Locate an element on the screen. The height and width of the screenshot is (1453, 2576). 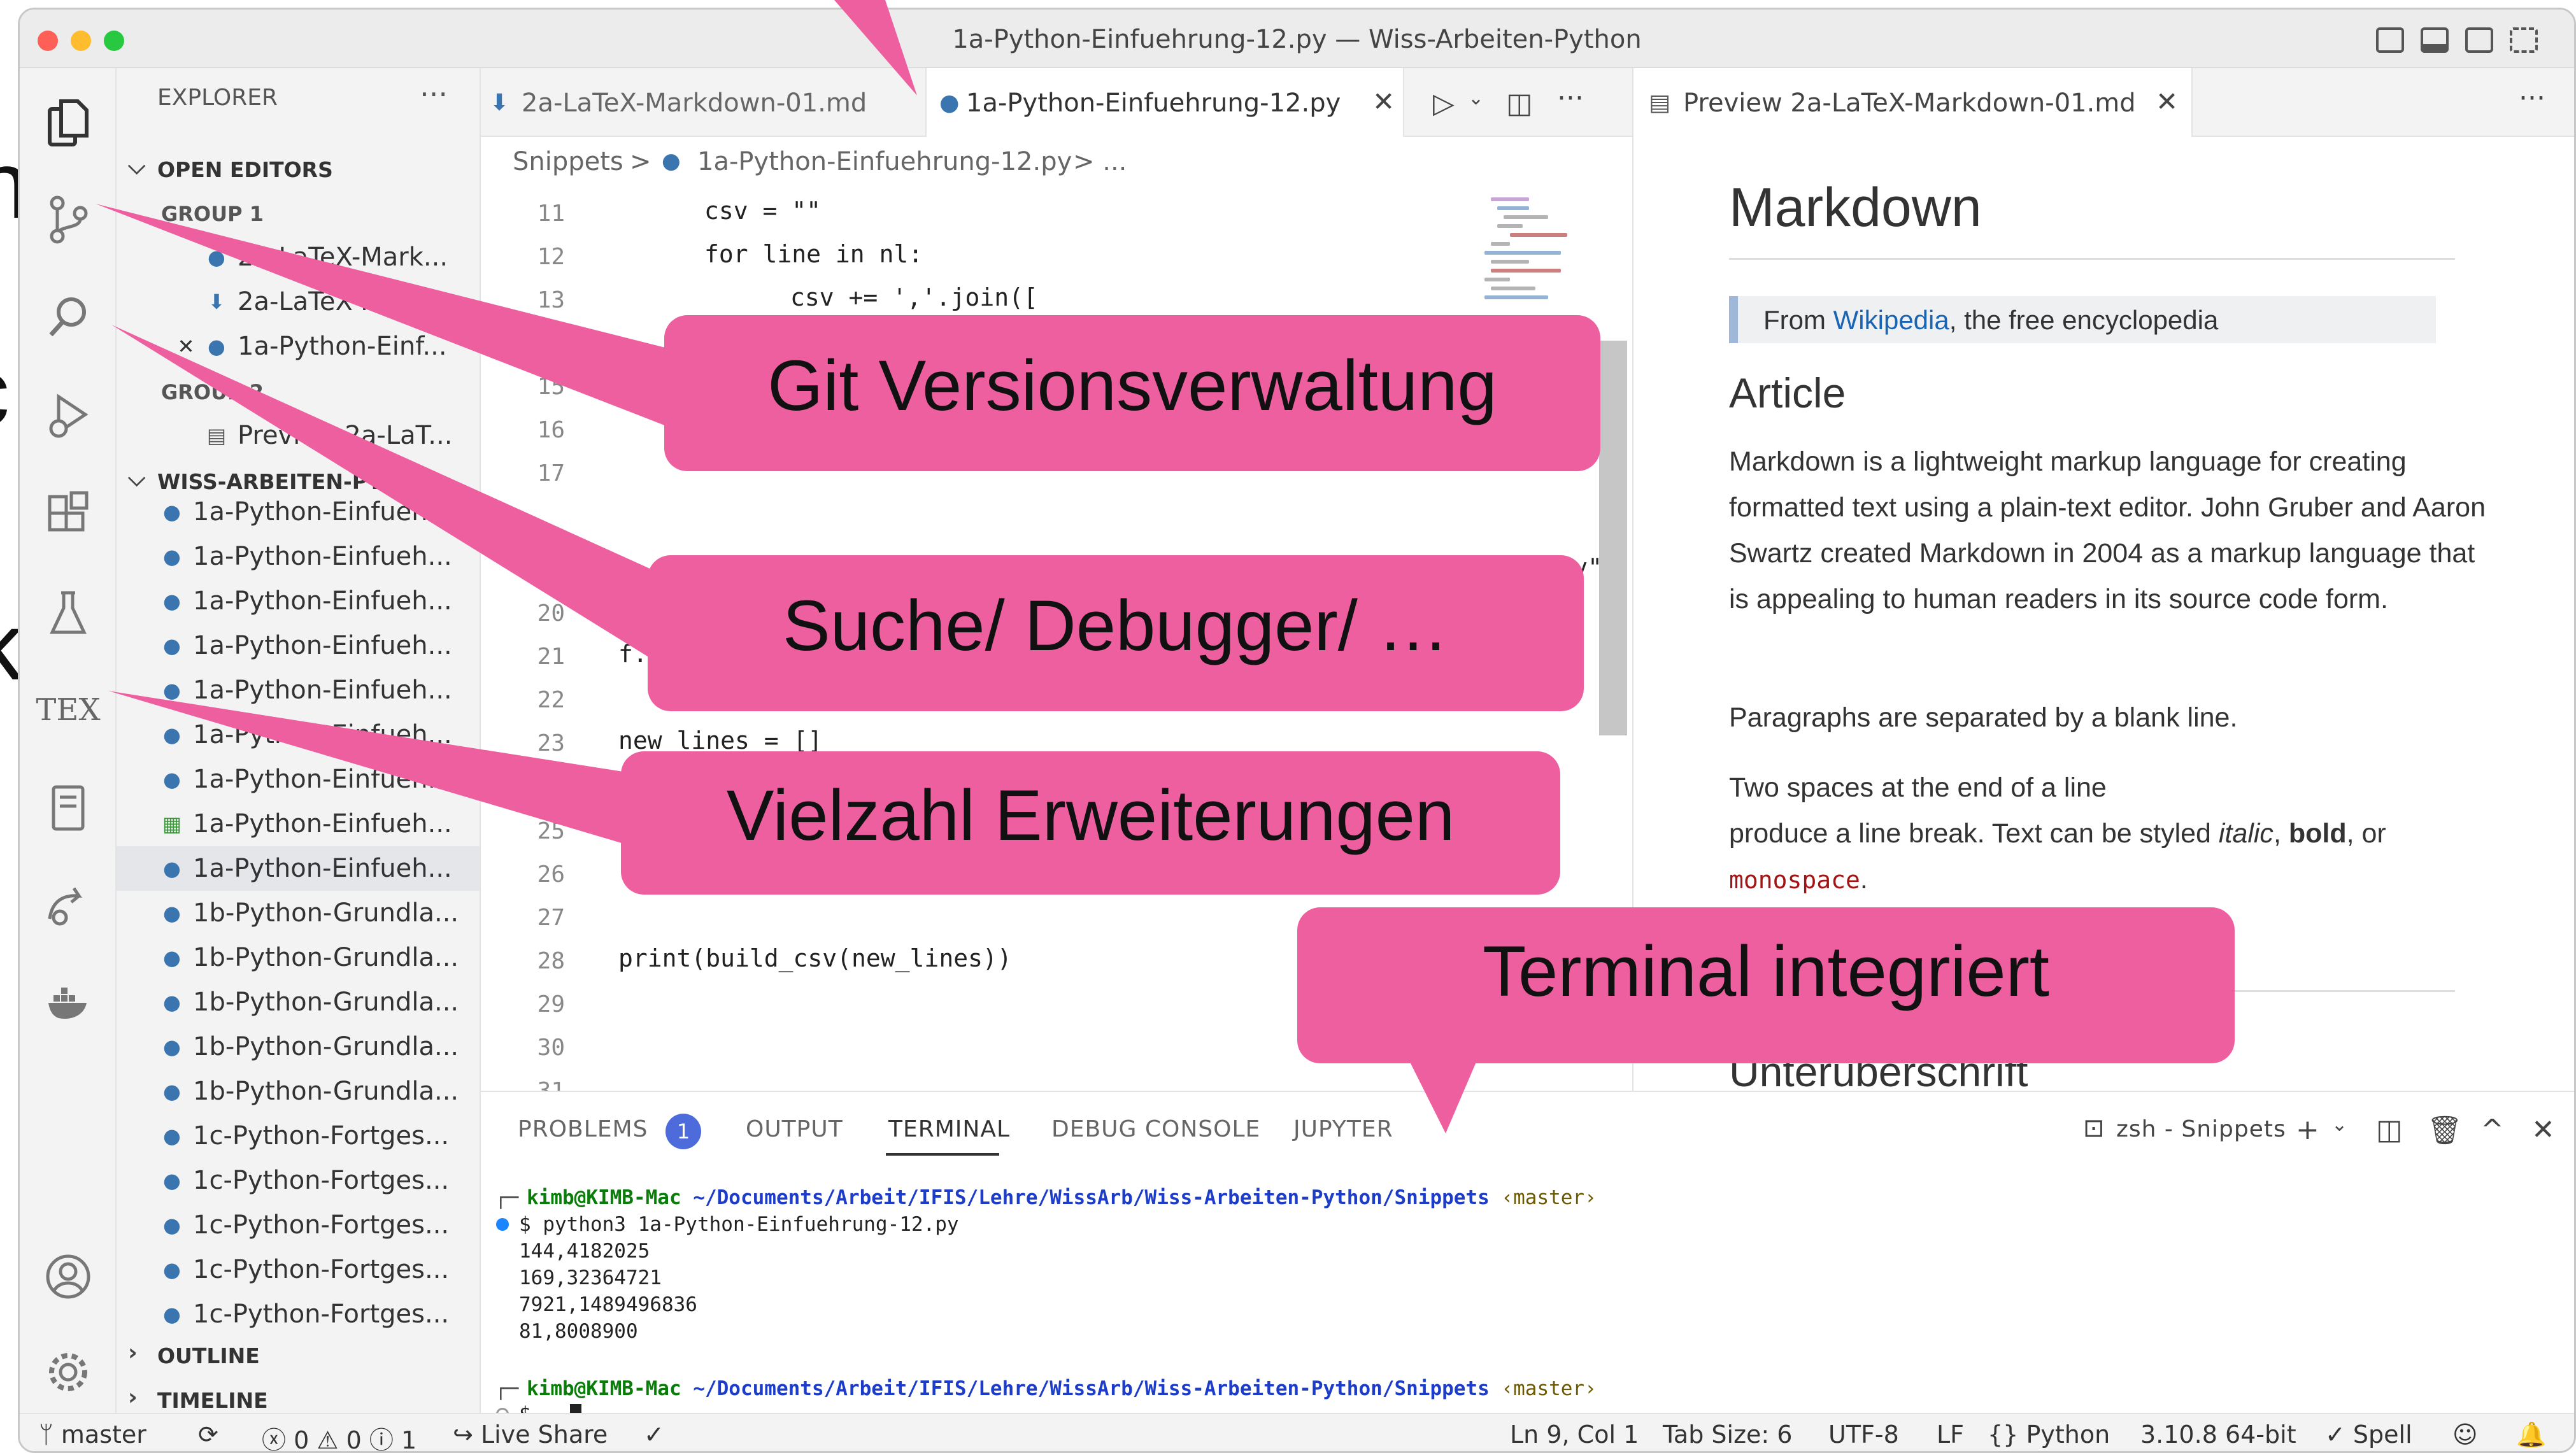
pointer-git is located at coordinates (399, 321).